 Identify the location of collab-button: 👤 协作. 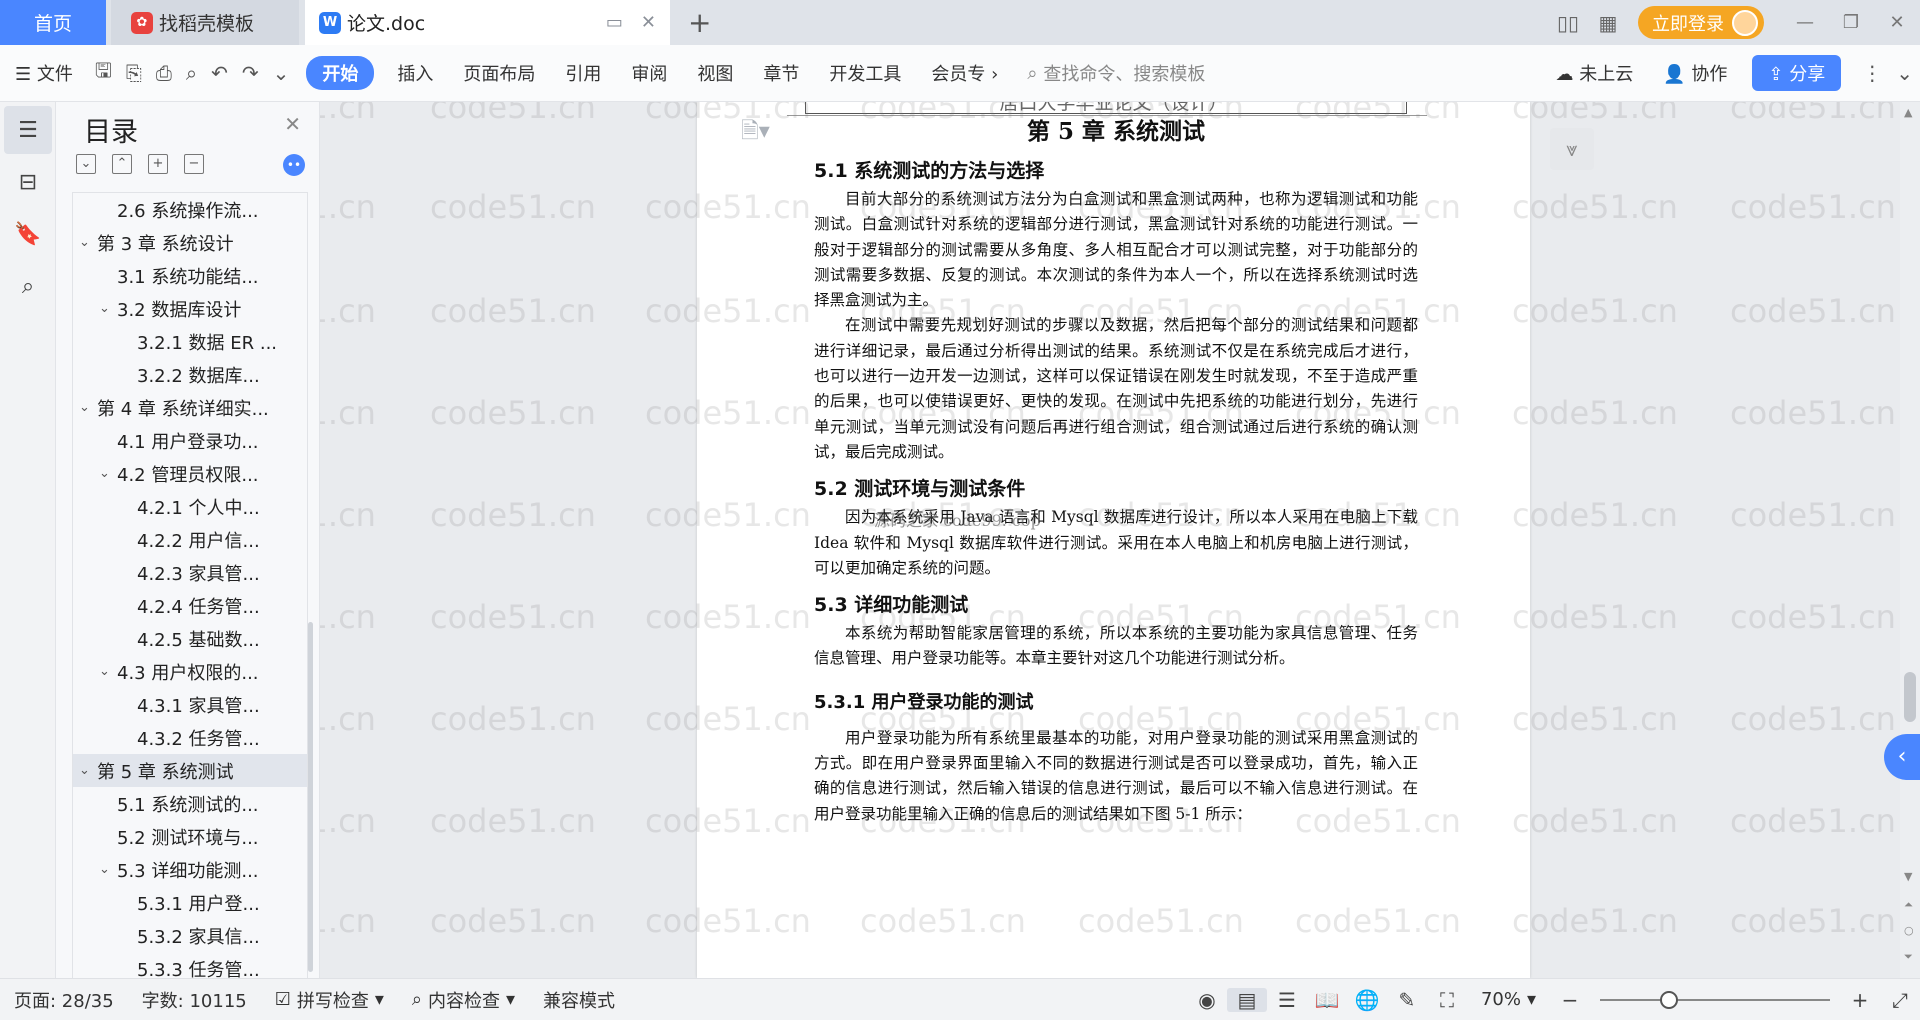
(1695, 73).